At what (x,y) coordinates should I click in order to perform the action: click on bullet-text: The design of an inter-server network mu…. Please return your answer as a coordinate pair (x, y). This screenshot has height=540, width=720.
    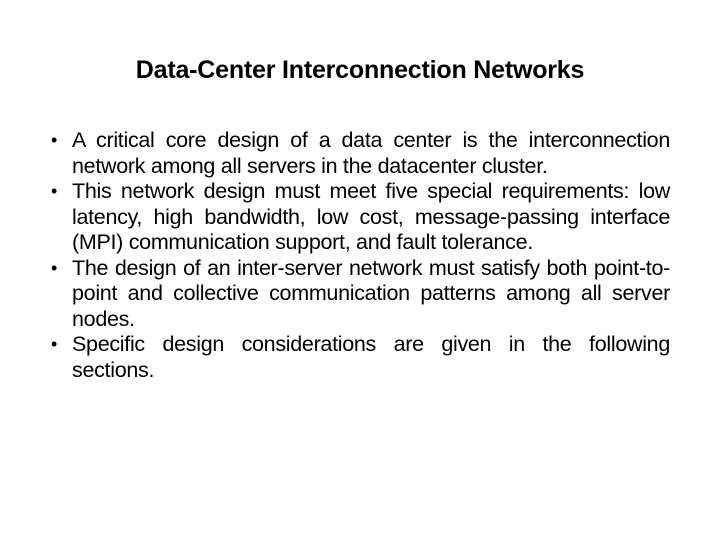
    Looking at the image, I should click on (371, 293).